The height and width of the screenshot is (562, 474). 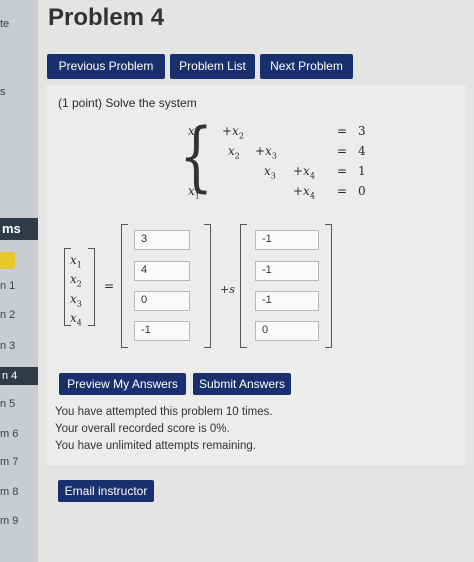 I want to click on particular-x4-input: -1, so click(x=162, y=331).